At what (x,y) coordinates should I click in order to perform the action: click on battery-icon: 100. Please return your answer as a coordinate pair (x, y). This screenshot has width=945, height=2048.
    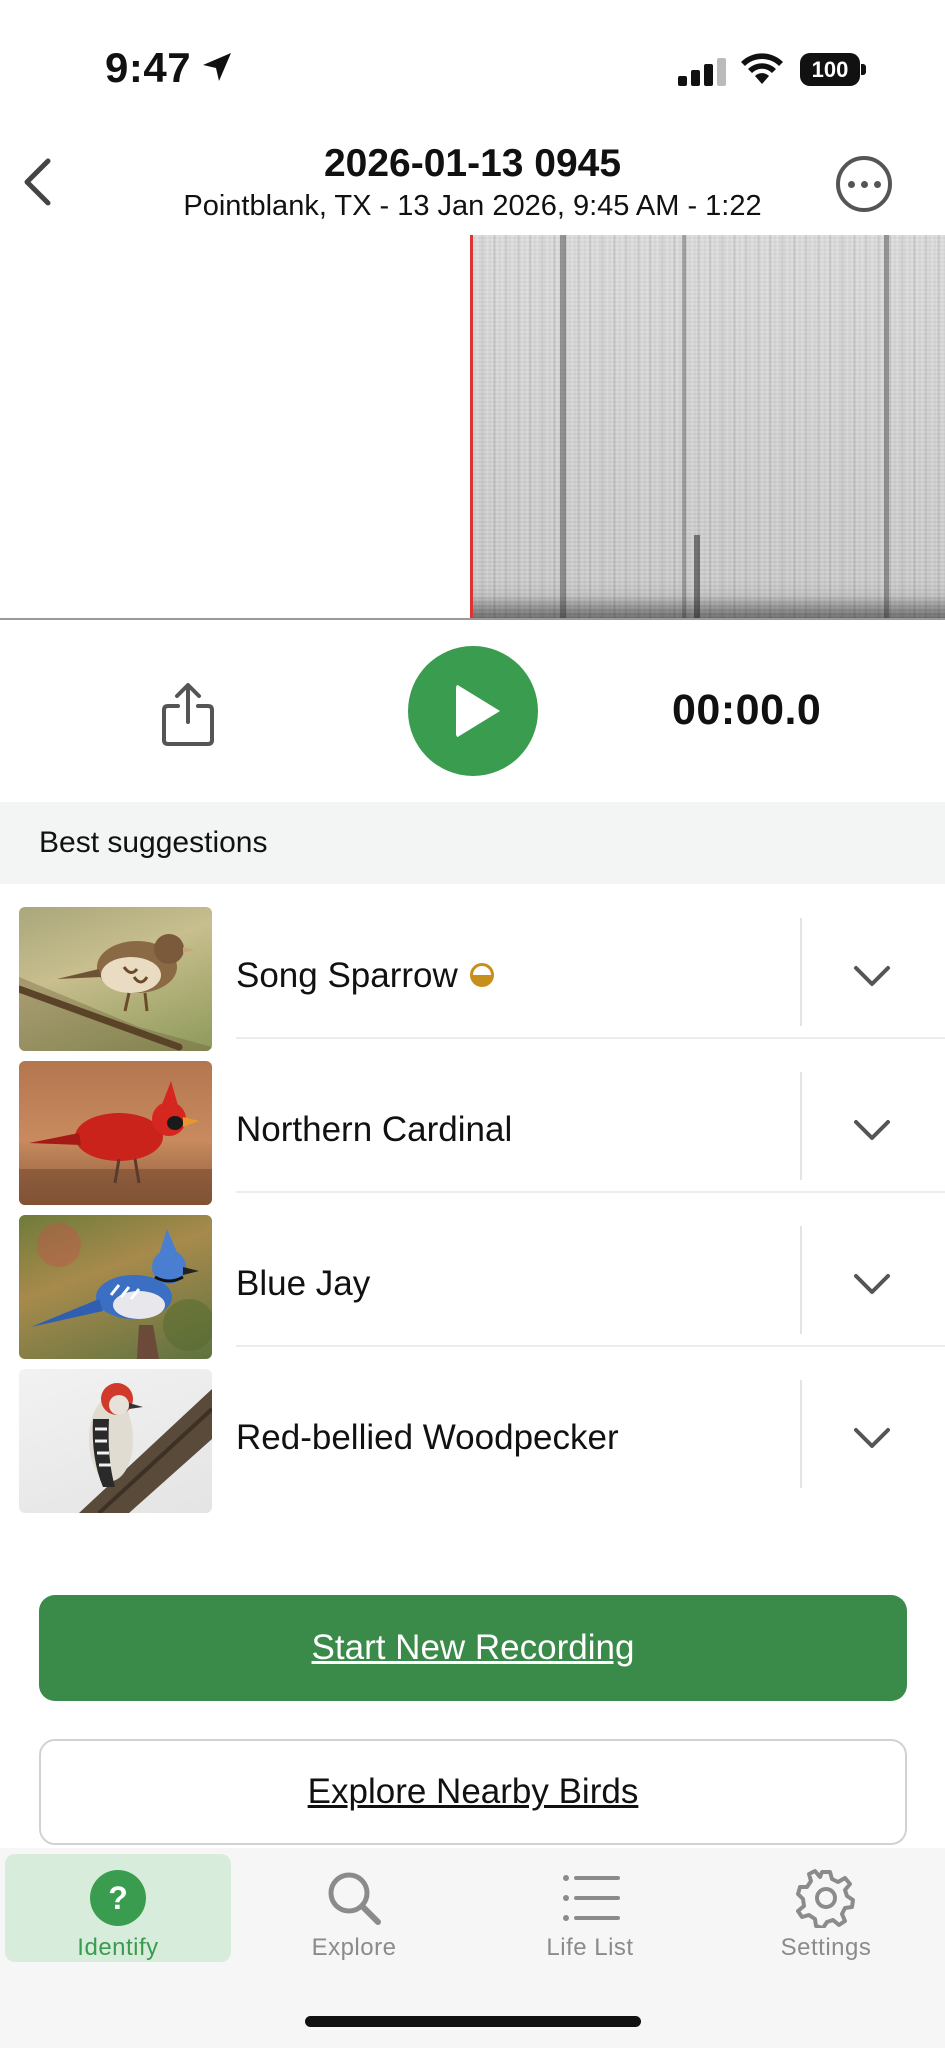
    Looking at the image, I should click on (833, 69).